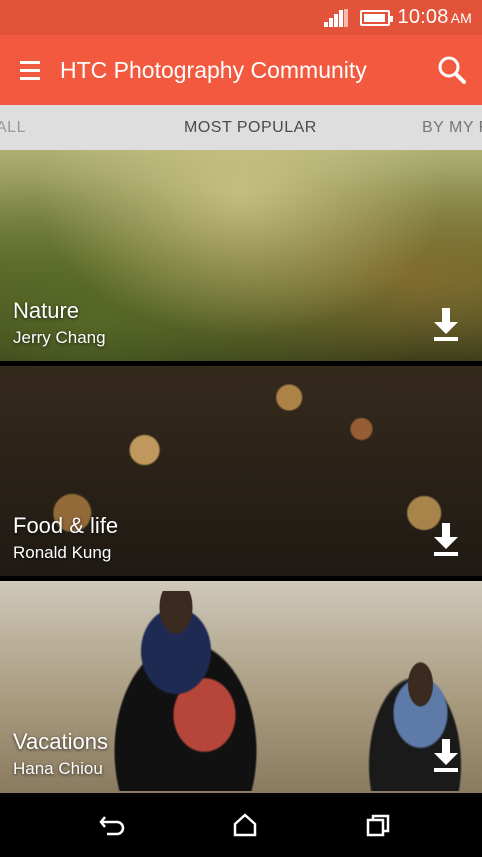 The width and height of the screenshot is (482, 857). Describe the element at coordinates (30, 70) in the screenshot. I see `menu-icon` at that location.